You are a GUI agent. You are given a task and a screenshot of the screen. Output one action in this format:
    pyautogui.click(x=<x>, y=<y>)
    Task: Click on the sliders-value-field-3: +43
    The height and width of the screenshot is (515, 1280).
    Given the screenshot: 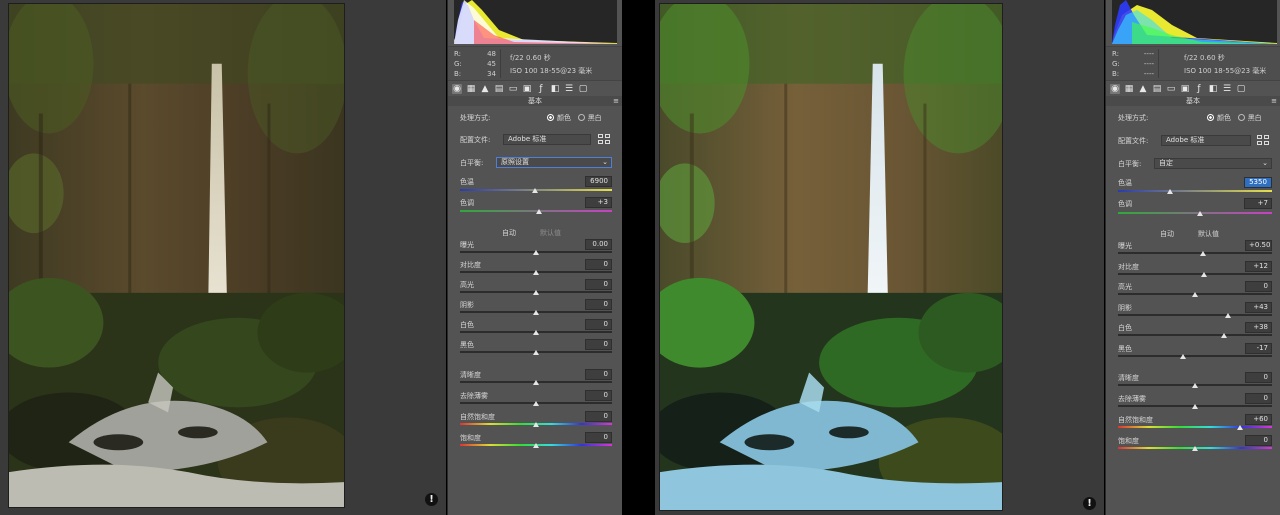 What is the action you would take?
    pyautogui.click(x=1258, y=307)
    